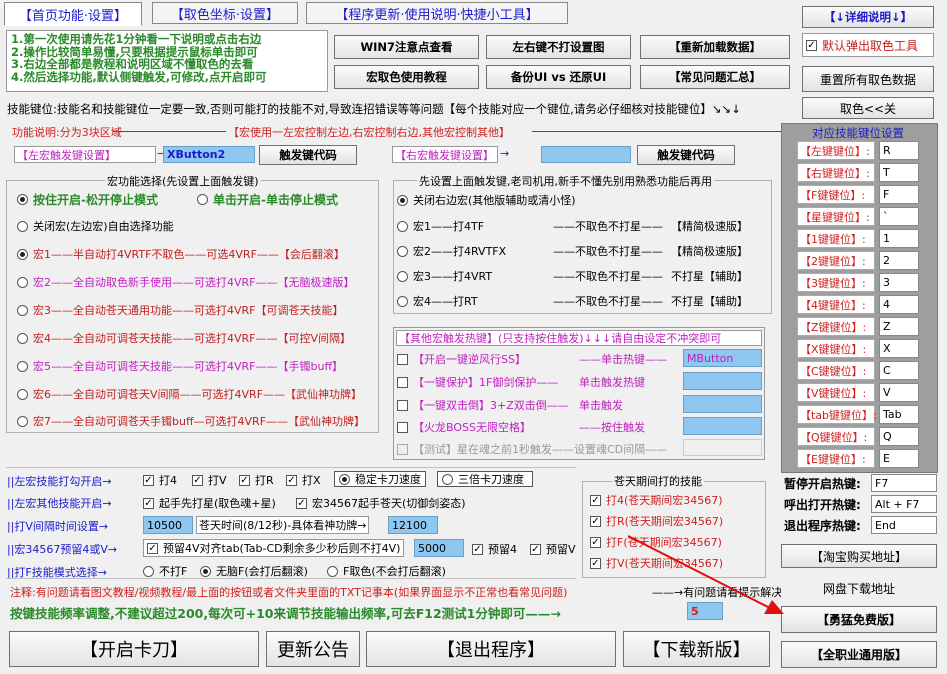 Image resolution: width=947 pixels, height=674 pixels. I want to click on annotation-arrow-icon, so click(705, 574).